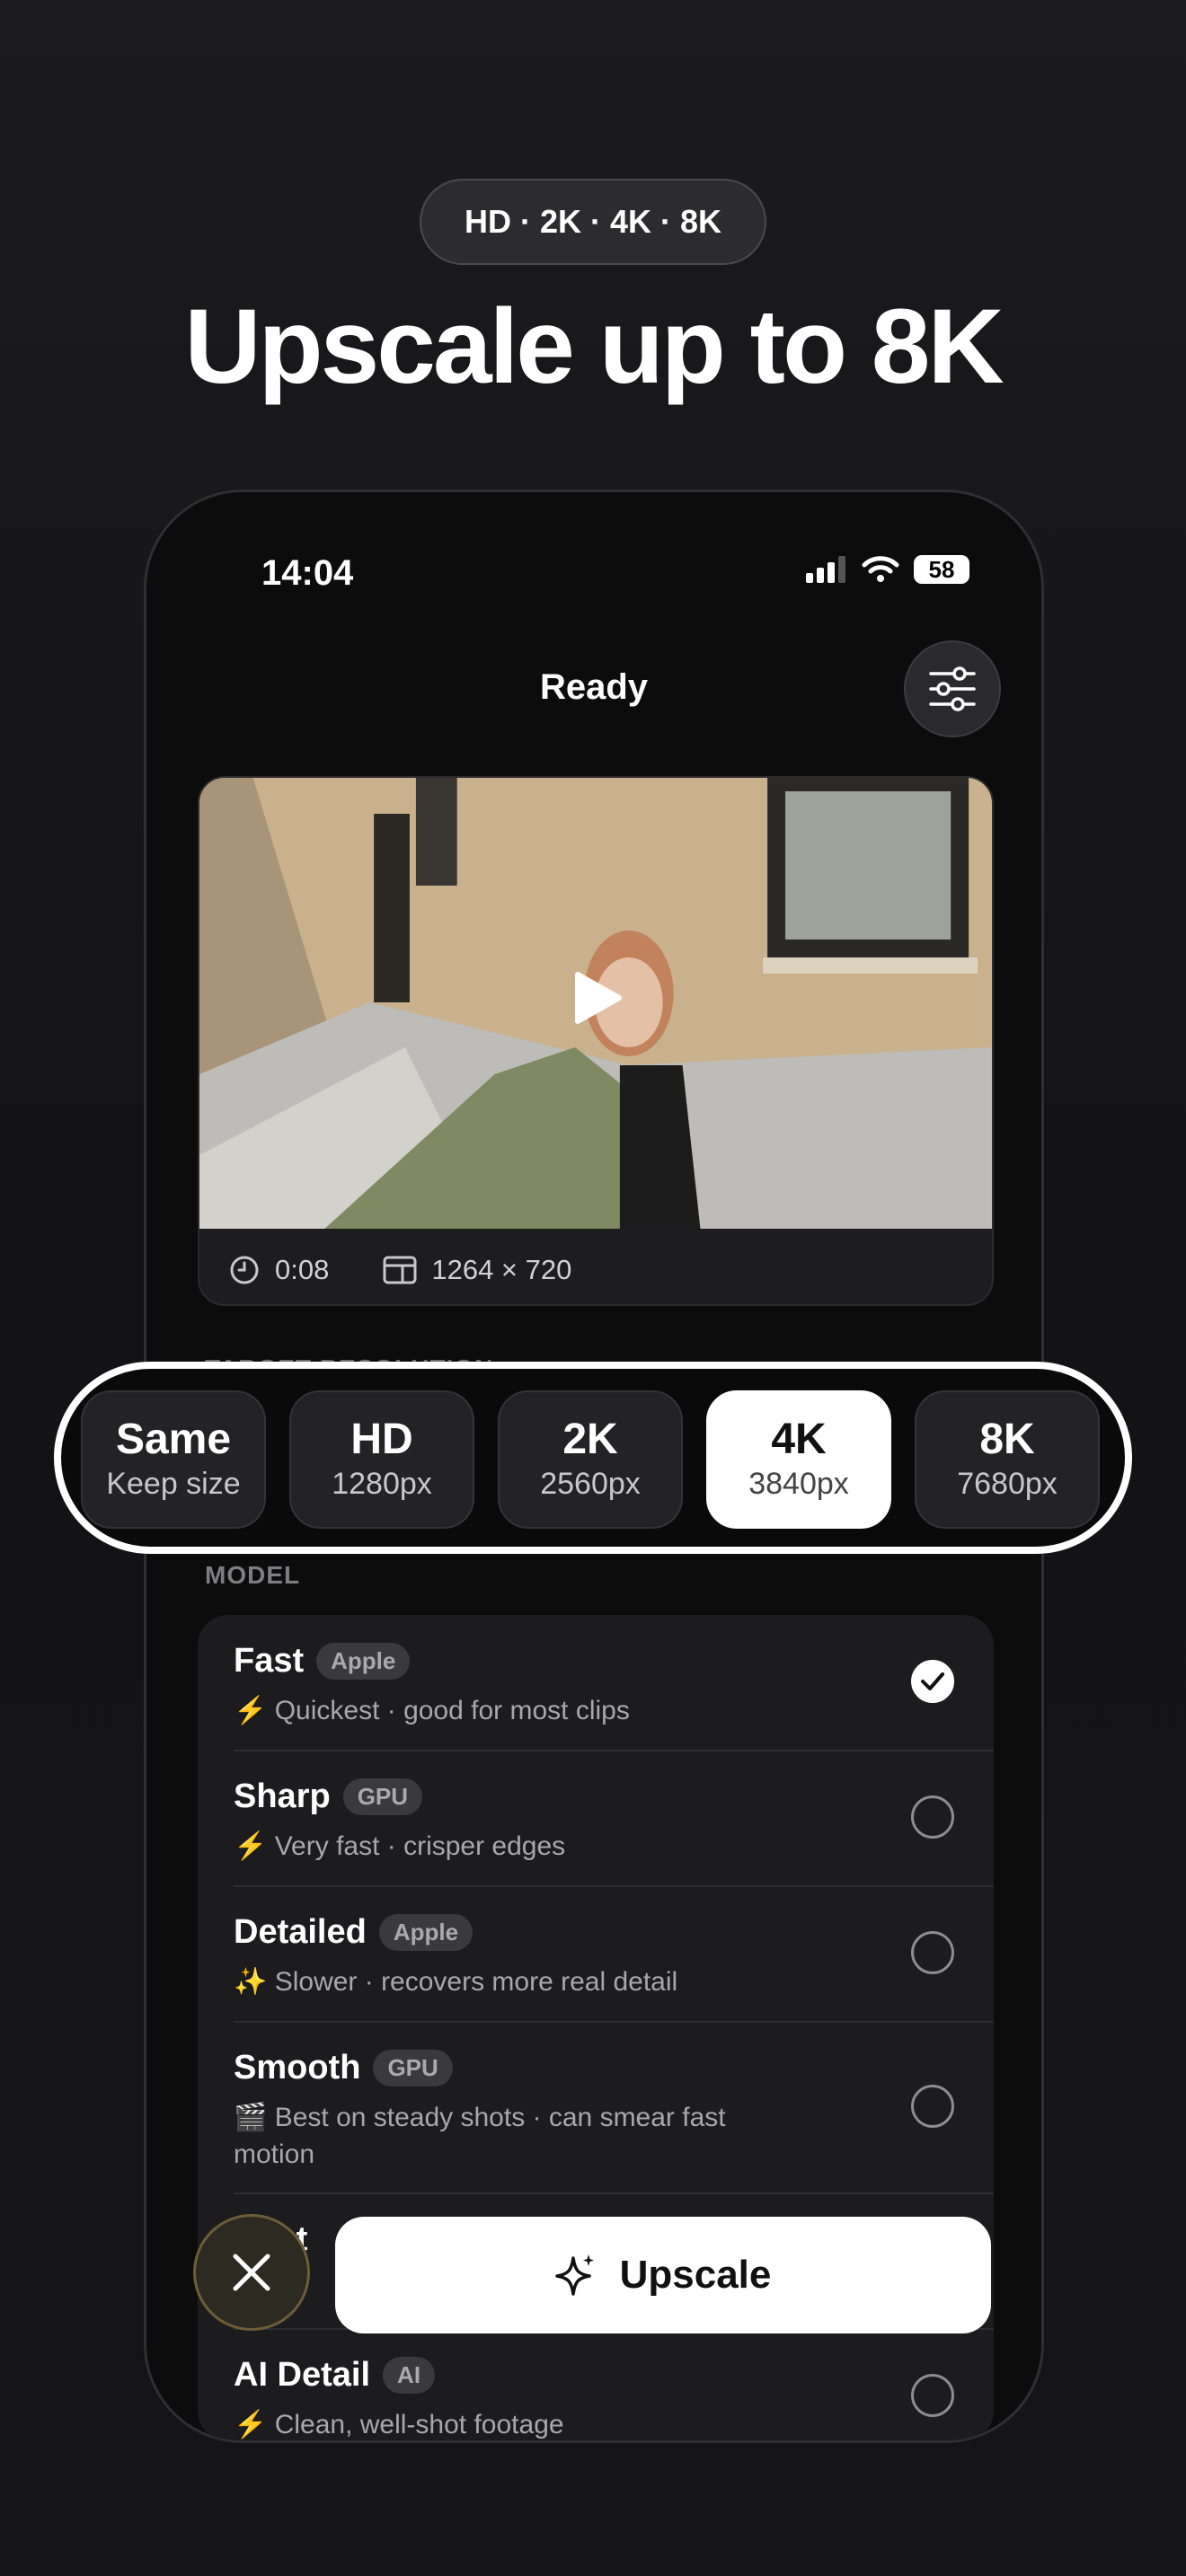  Describe the element at coordinates (420, 1846) in the screenshot. I see `model-desc-text: Very fast · crisper edges` at that location.